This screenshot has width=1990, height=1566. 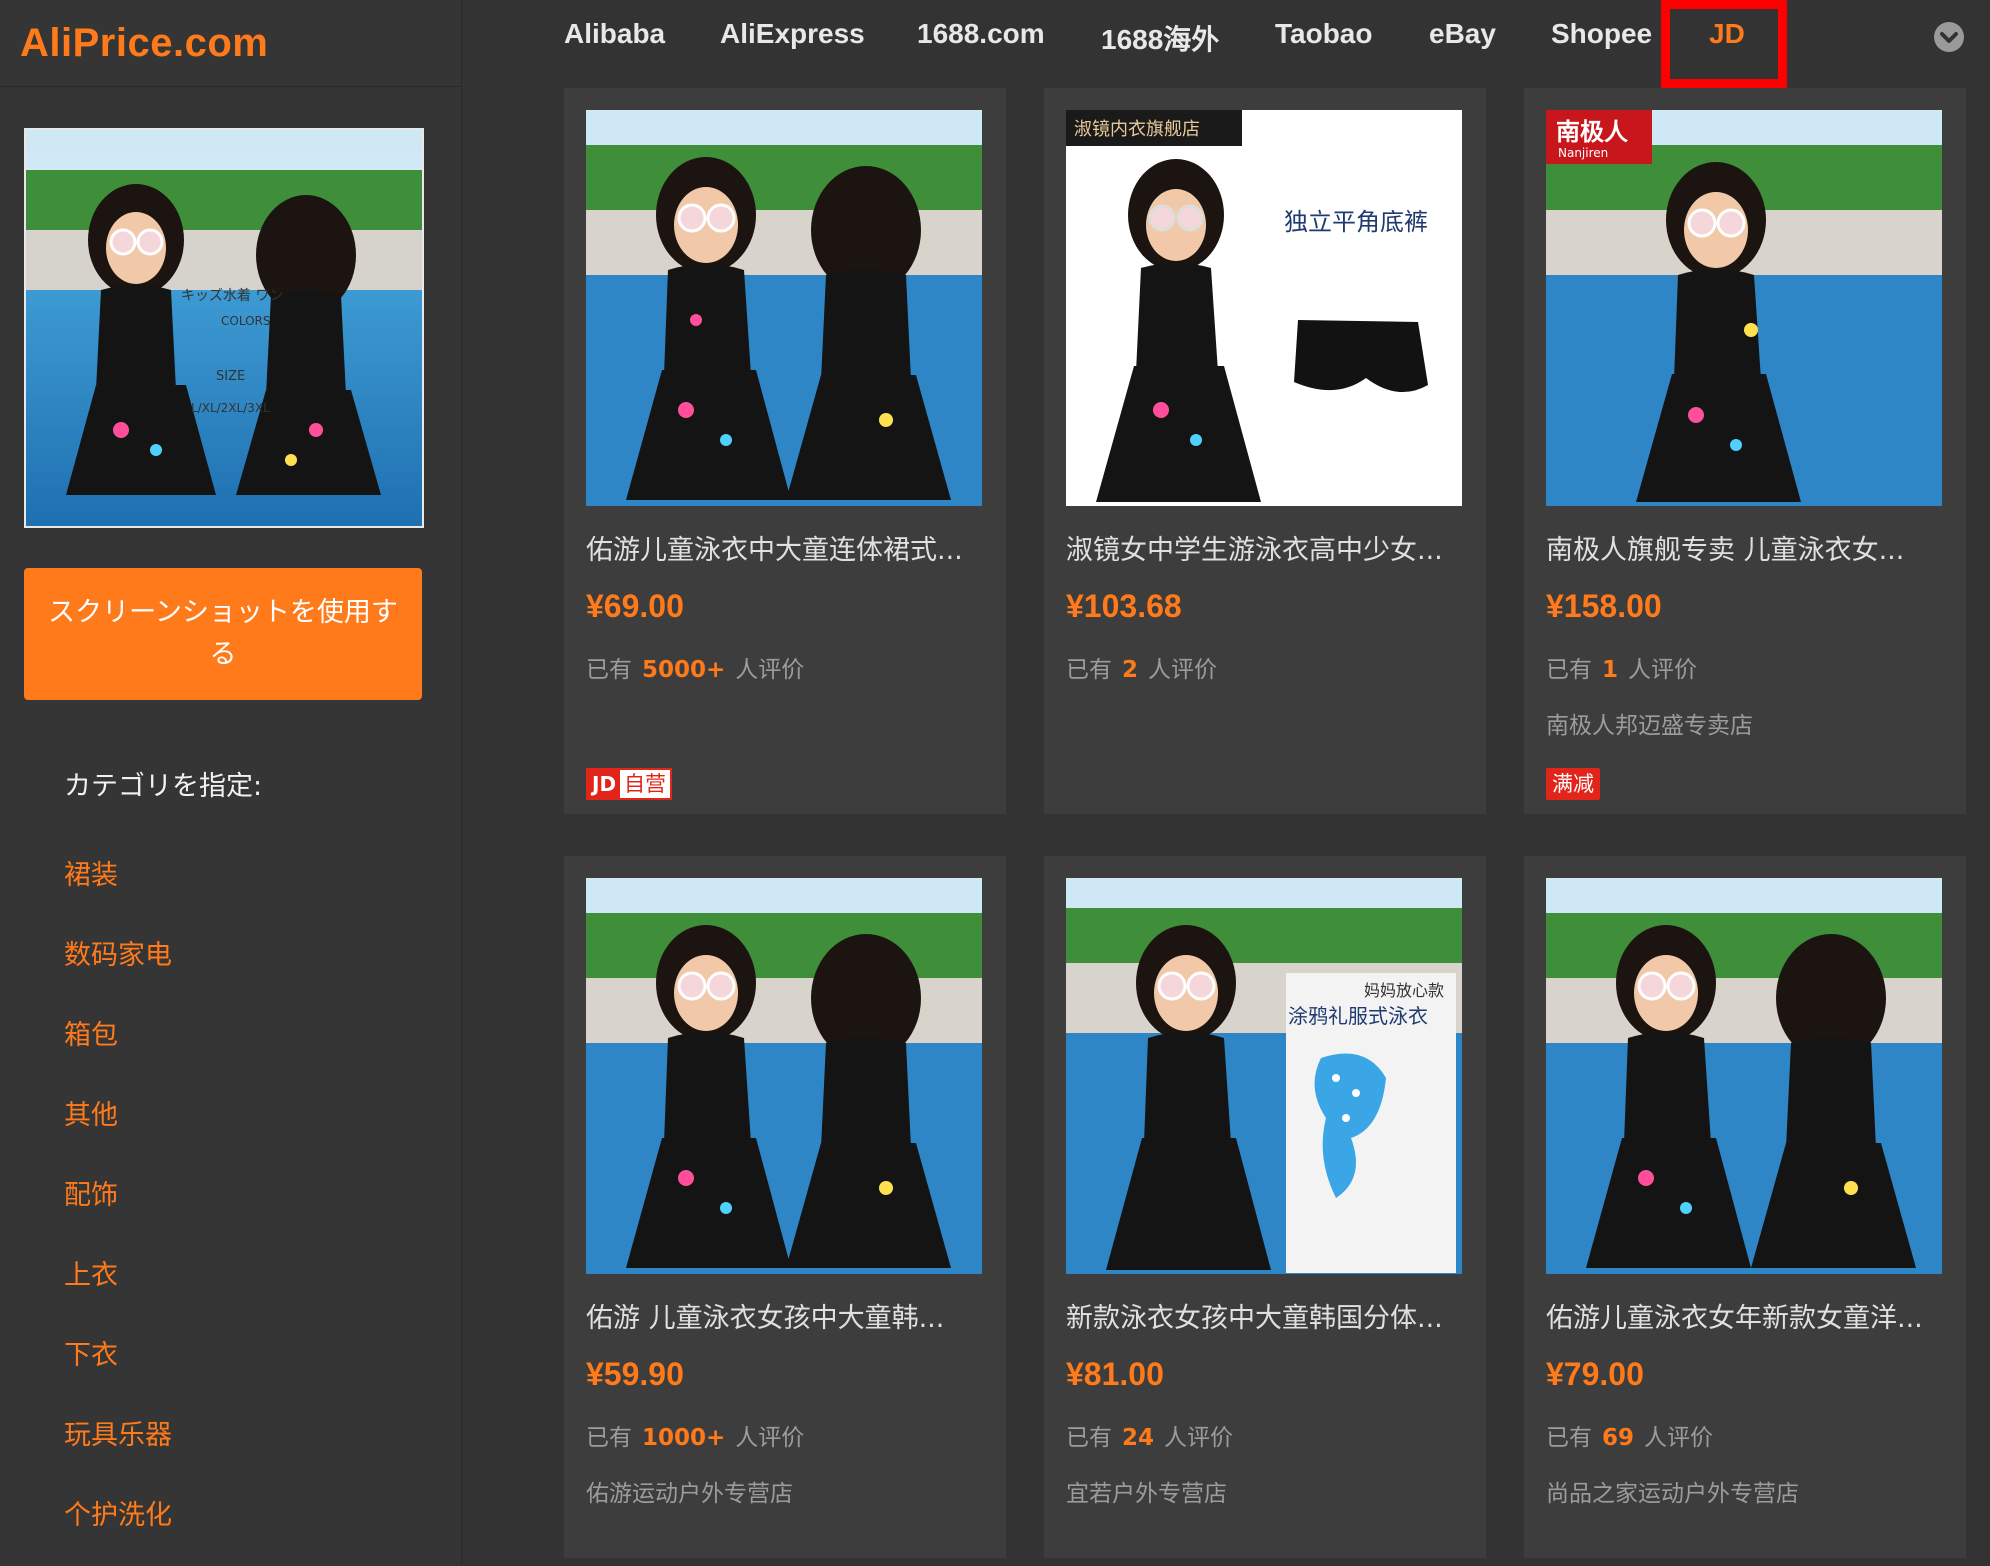 What do you see at coordinates (1115, 1374) in the screenshot?
I see `product-price: ¥81.00` at bounding box center [1115, 1374].